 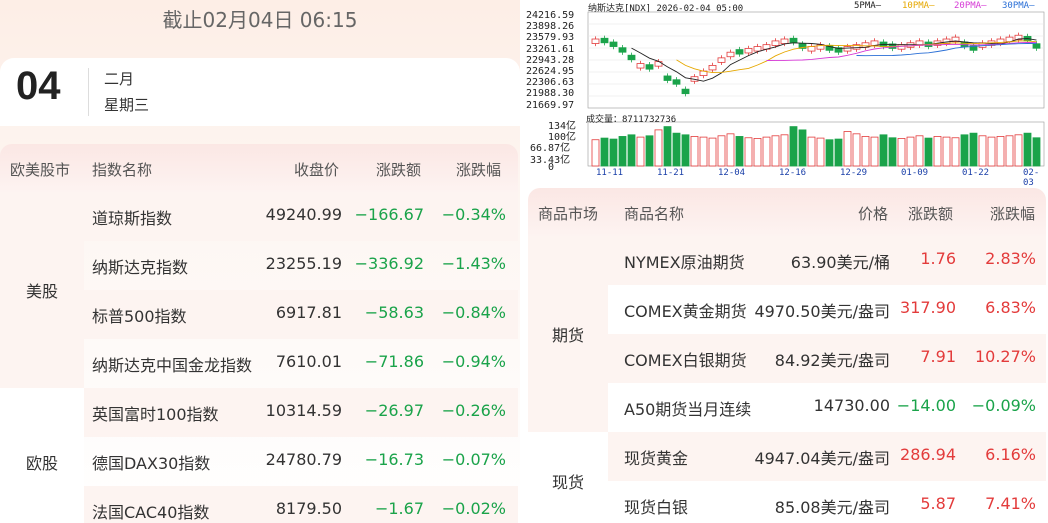 What do you see at coordinates (40, 170) in the screenshot?
I see `header-market: 欧美股市` at bounding box center [40, 170].